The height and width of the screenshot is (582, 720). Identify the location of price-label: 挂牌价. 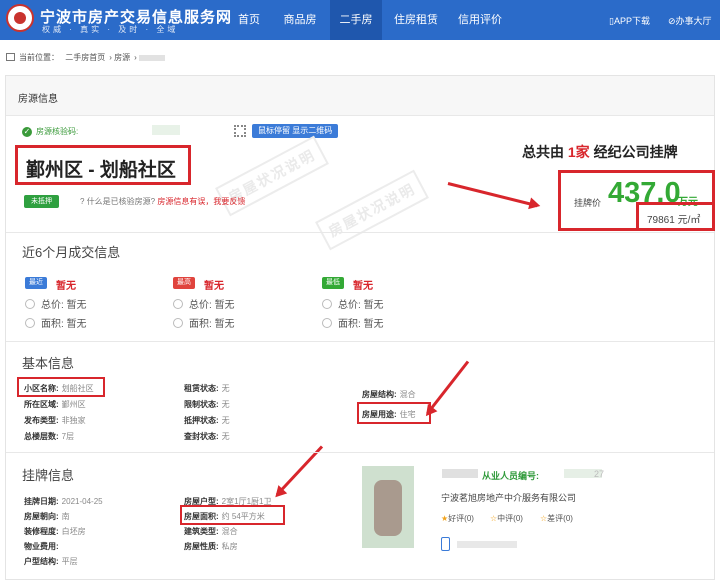
(588, 203).